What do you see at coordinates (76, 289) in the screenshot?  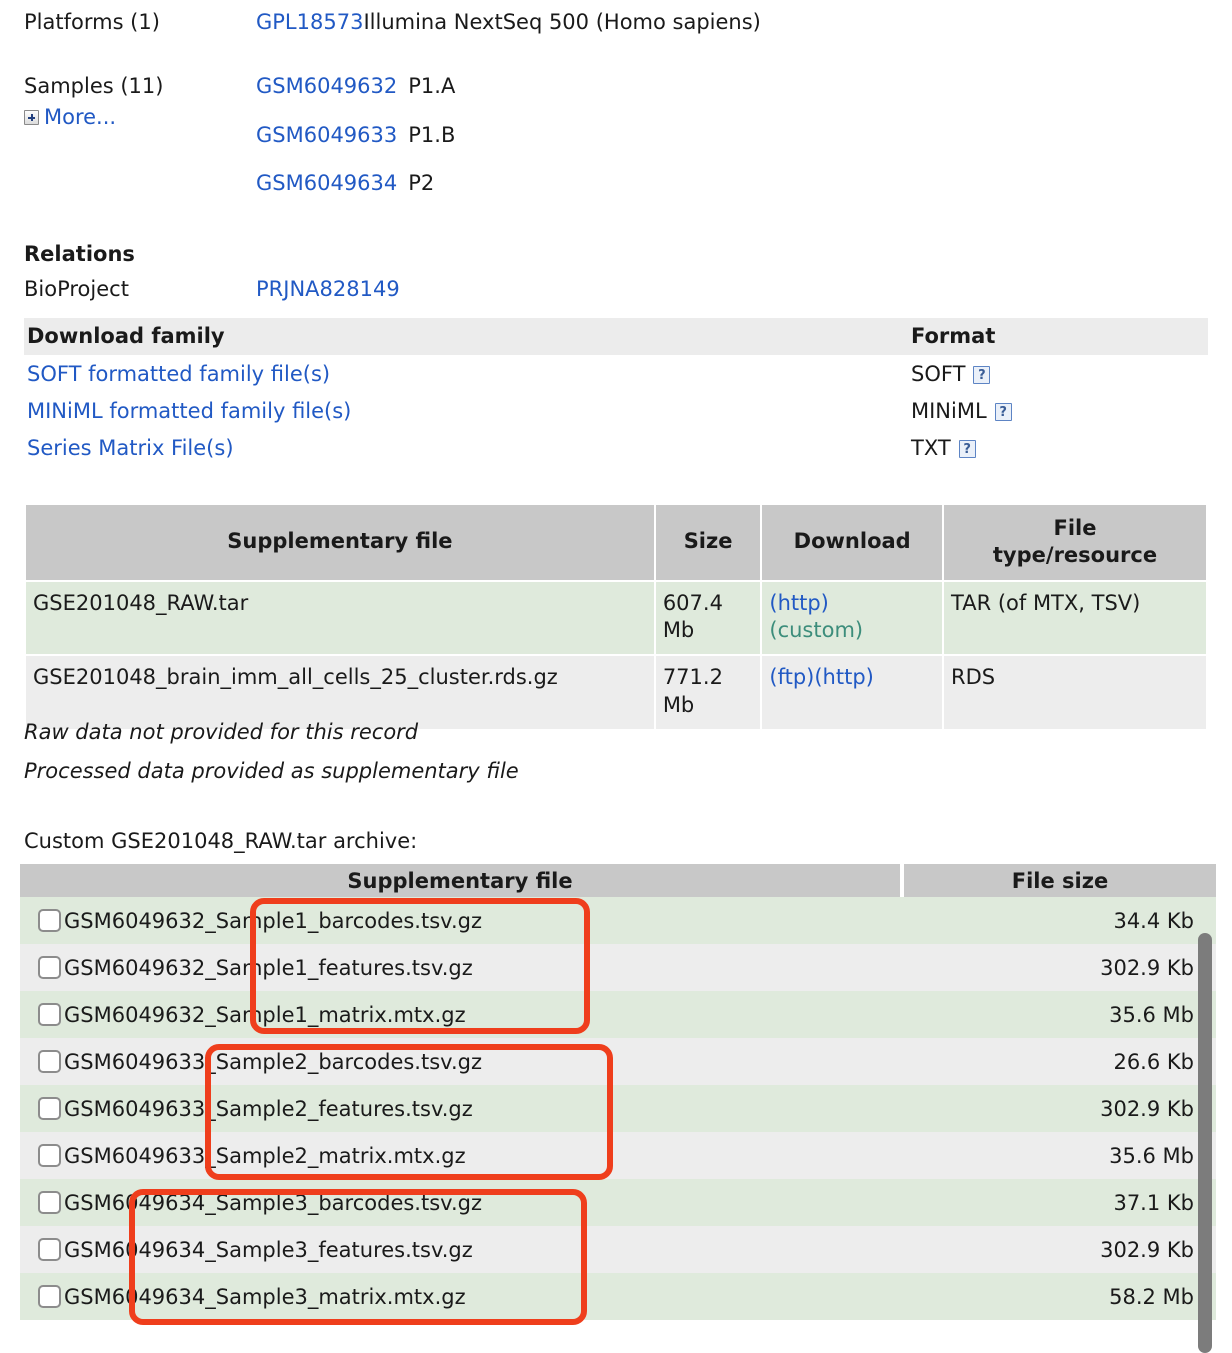 I see `bioproject-label: BioProject` at bounding box center [76, 289].